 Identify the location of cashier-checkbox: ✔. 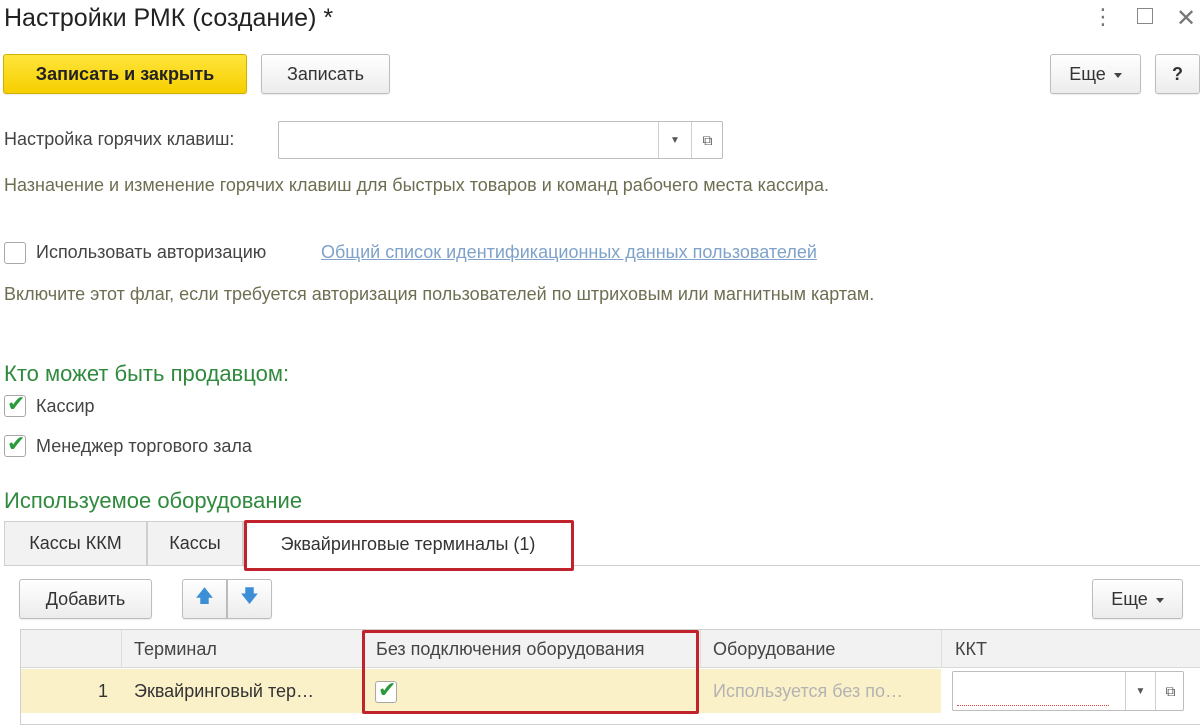
(15, 404).